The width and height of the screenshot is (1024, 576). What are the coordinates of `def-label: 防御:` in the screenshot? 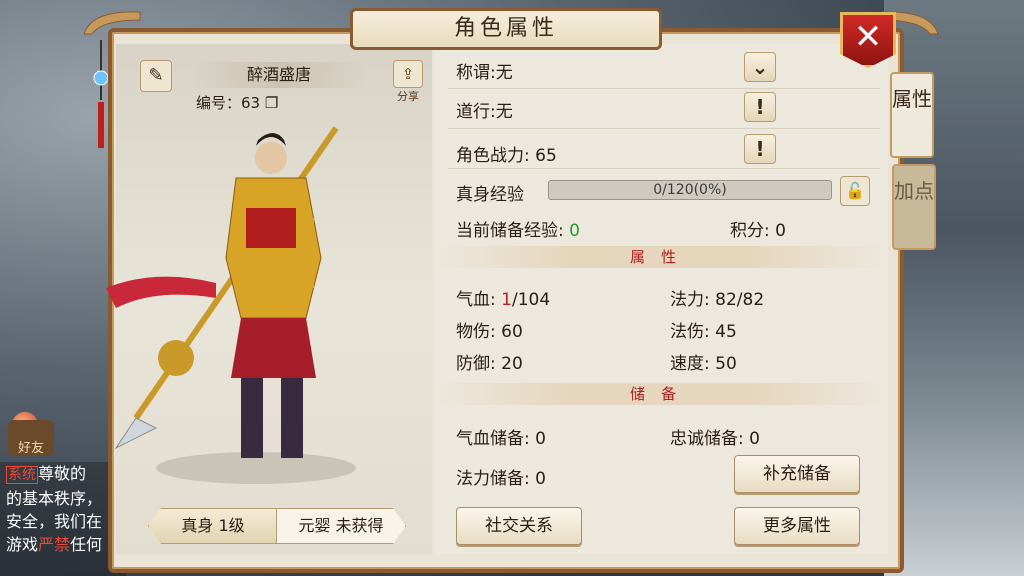 It's located at (476, 364).